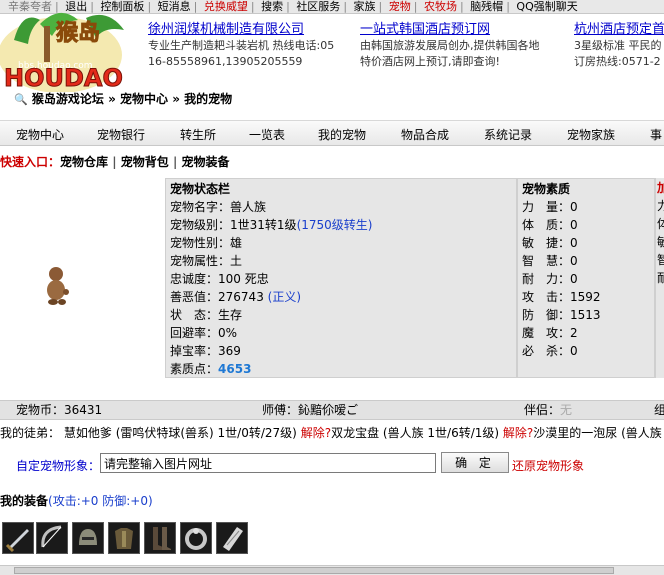 This screenshot has width=664, height=575. What do you see at coordinates (542, 410) in the screenshot?
I see `partner-label: 伴侣：` at bounding box center [542, 410].